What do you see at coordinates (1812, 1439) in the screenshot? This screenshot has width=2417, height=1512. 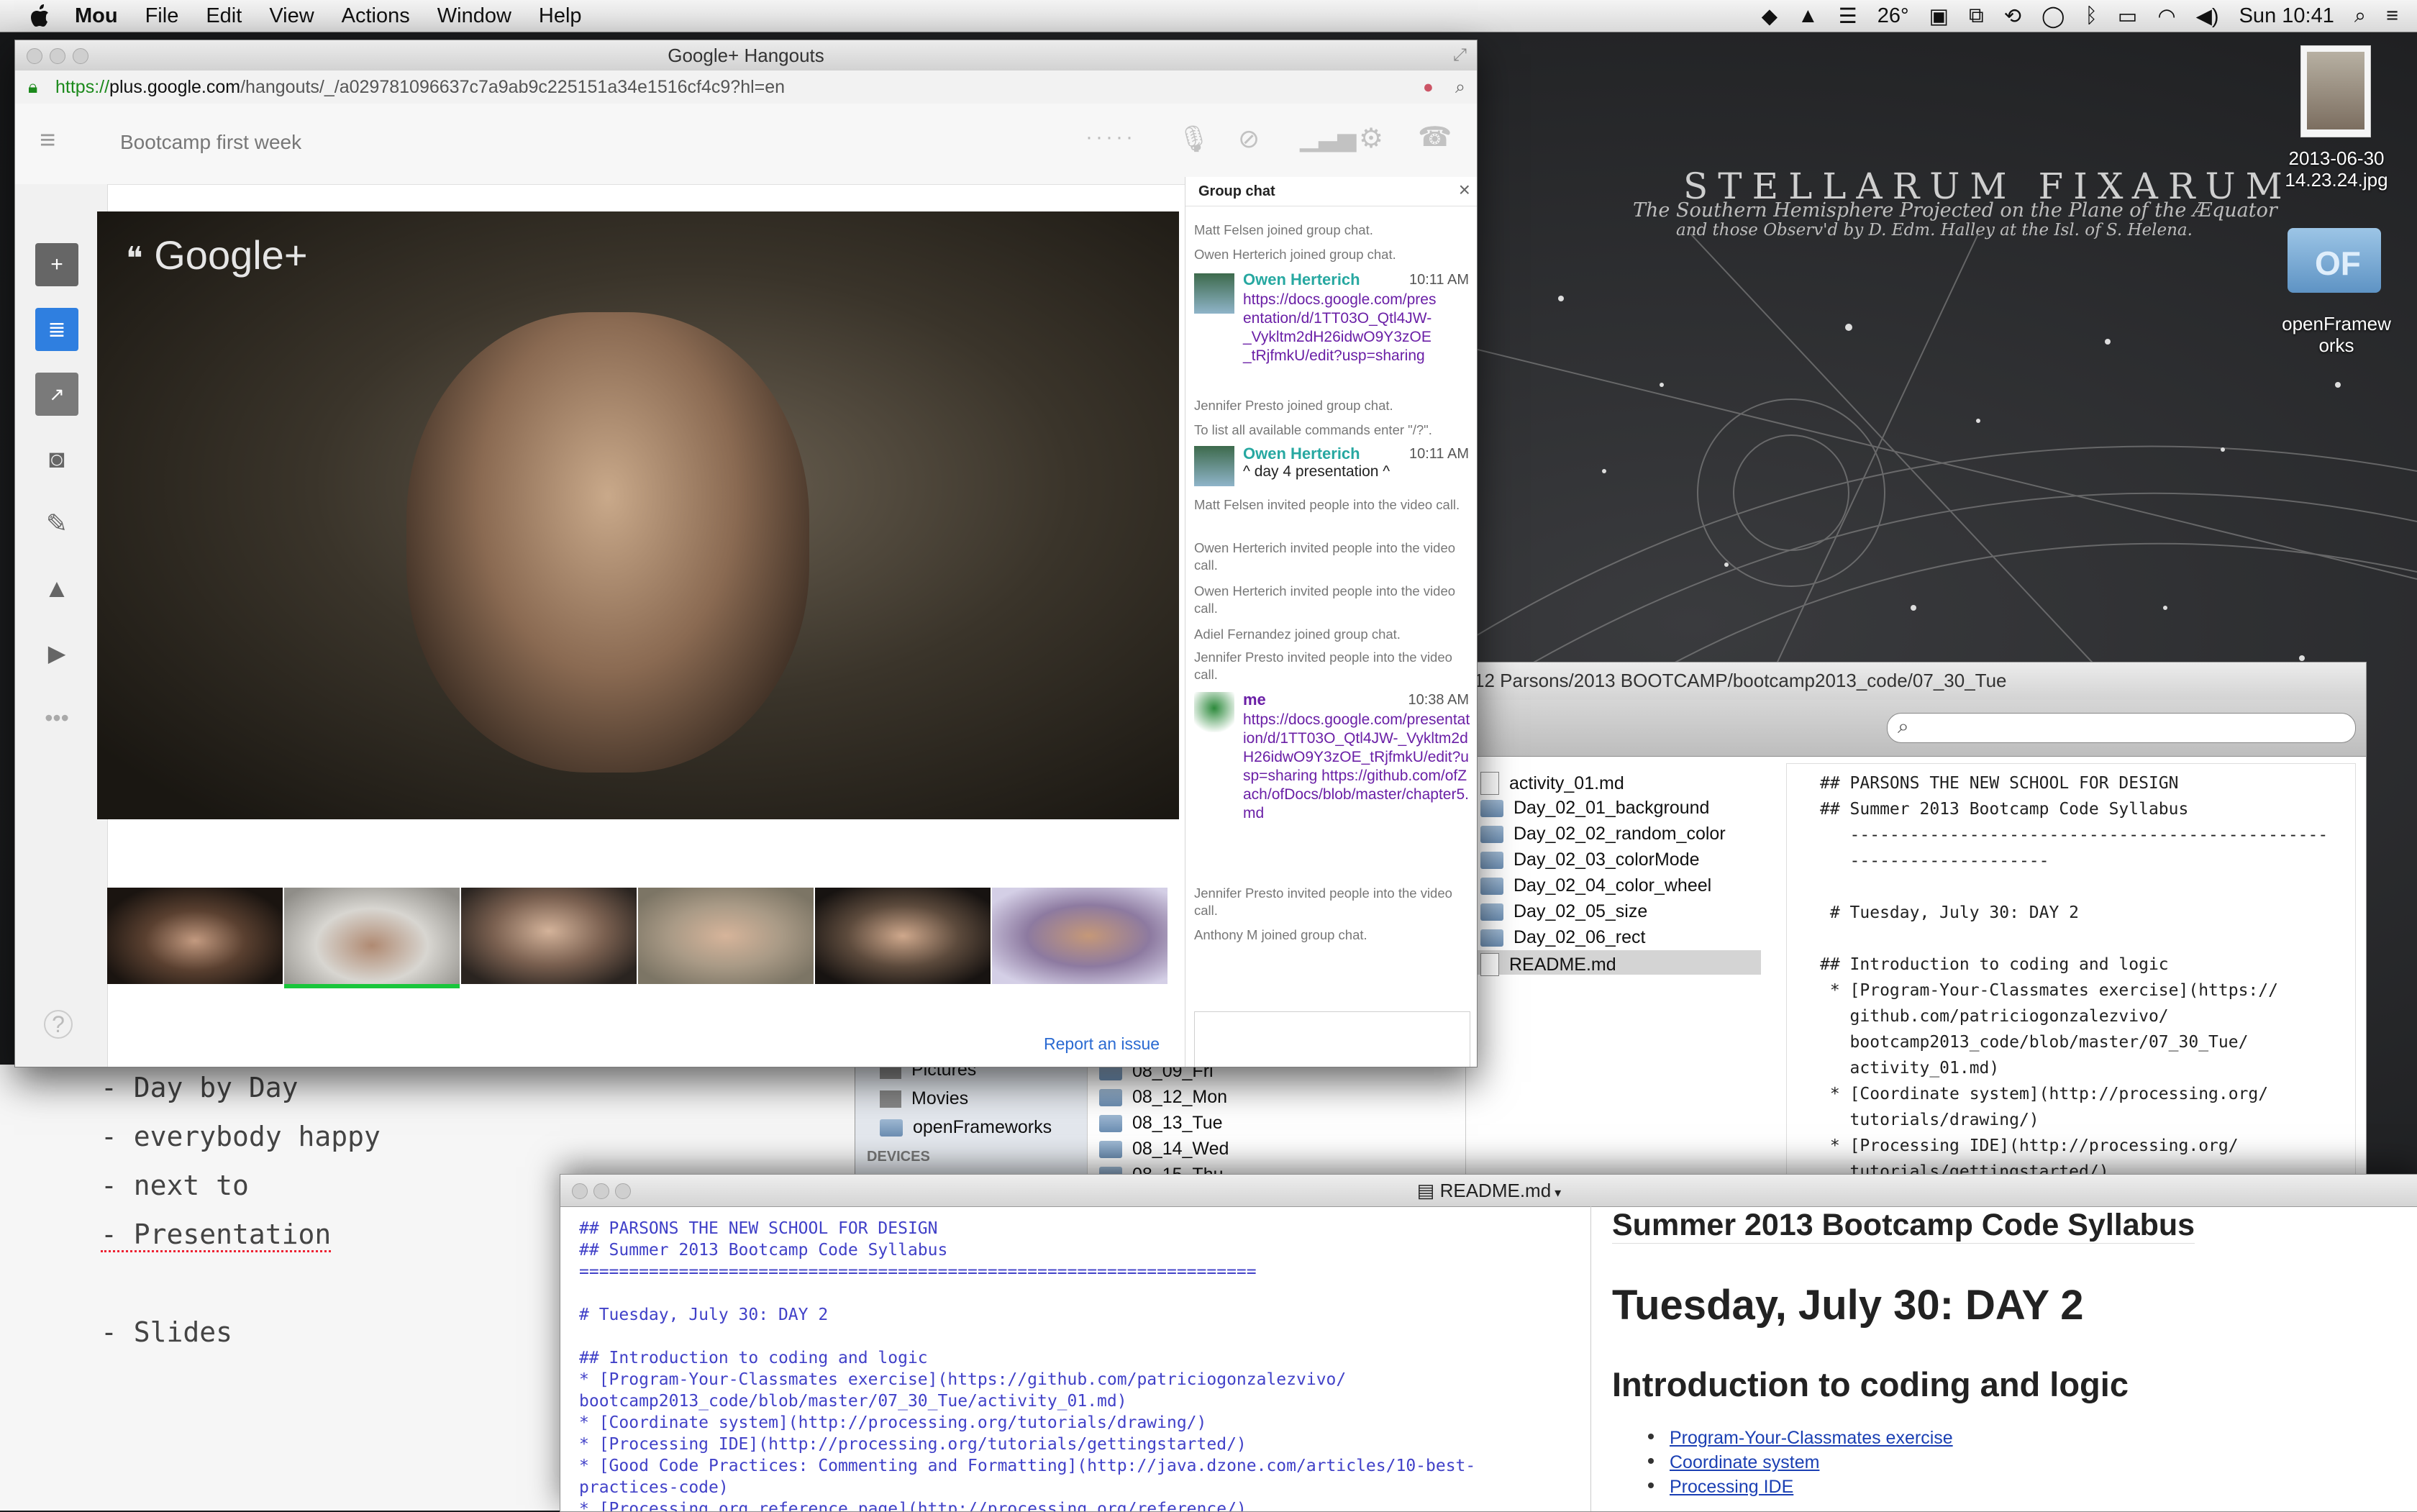 I see `preview-link: Program-Your-Classmates exercise` at bounding box center [1812, 1439].